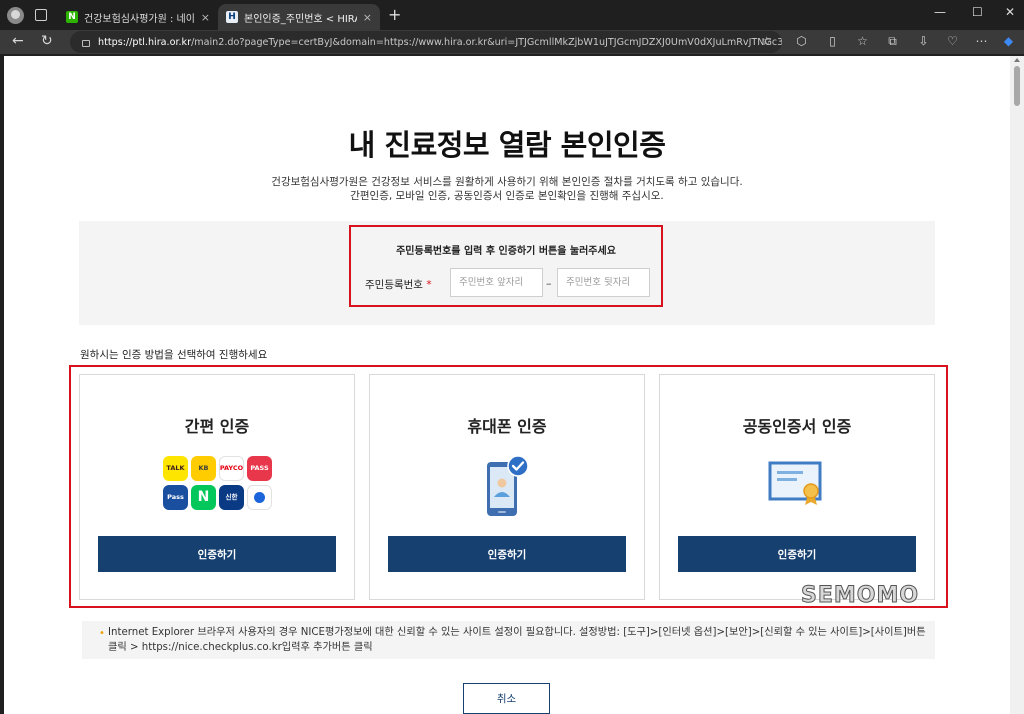  I want to click on browser-tab-hira: H 본인인증_주민번호 < HIRA포털 & ×, so click(299, 17).